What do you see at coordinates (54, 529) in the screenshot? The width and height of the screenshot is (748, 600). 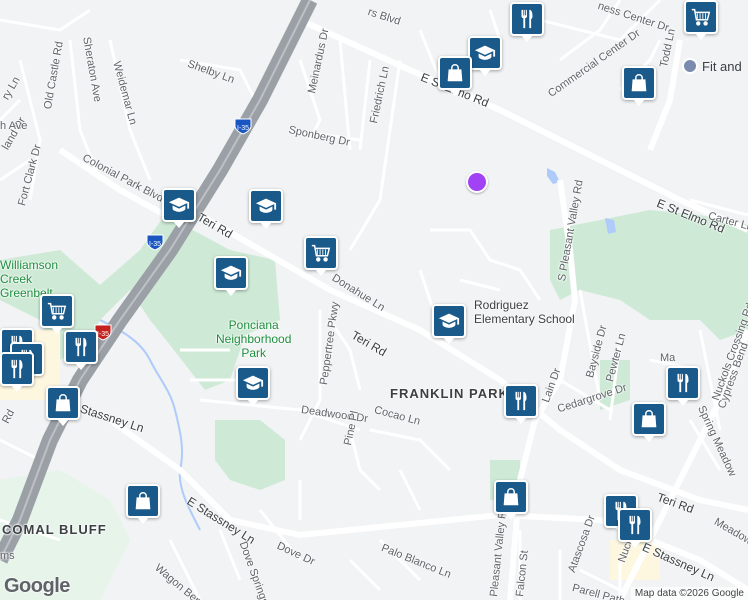 I see `neighborhood-label: COMAL BLUFF` at bounding box center [54, 529].